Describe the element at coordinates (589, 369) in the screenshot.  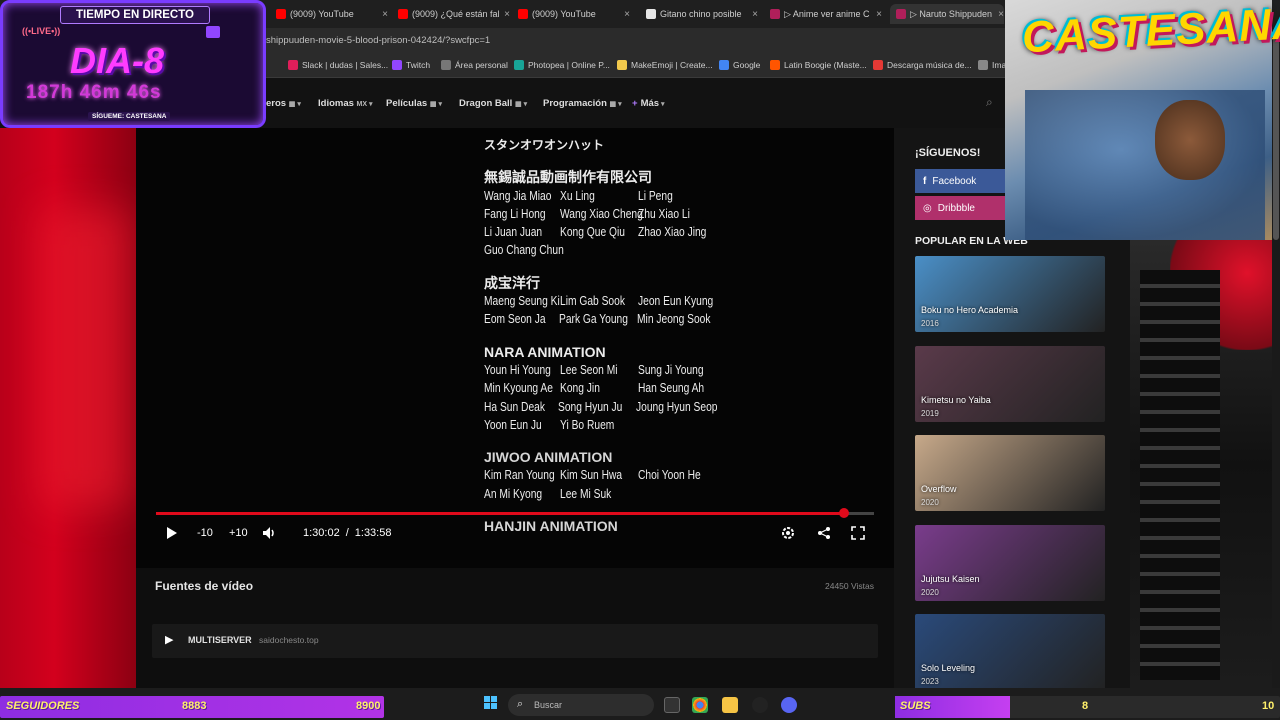
I see `credit-name: Lee Seon Mi` at that location.